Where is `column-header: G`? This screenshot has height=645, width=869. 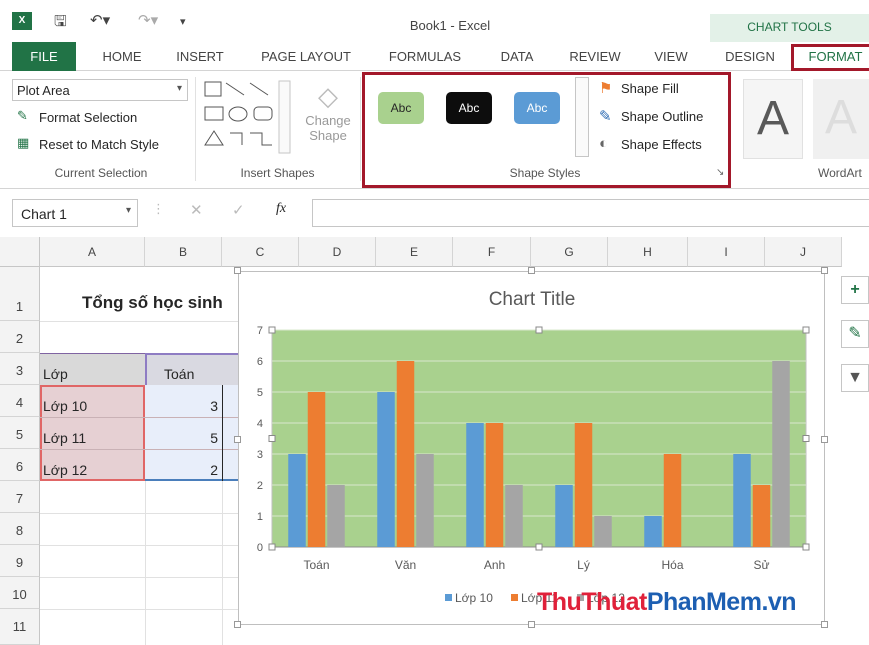
column-header: G is located at coordinates (569, 252).